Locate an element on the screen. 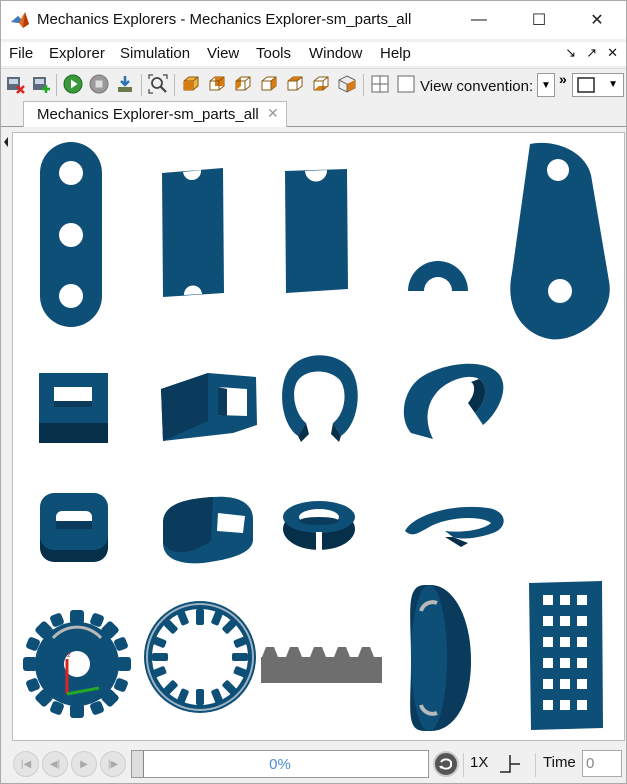  tab-strip: Mechanics Explorer-sm_parts_all ✕ is located at coordinates (313, 114).